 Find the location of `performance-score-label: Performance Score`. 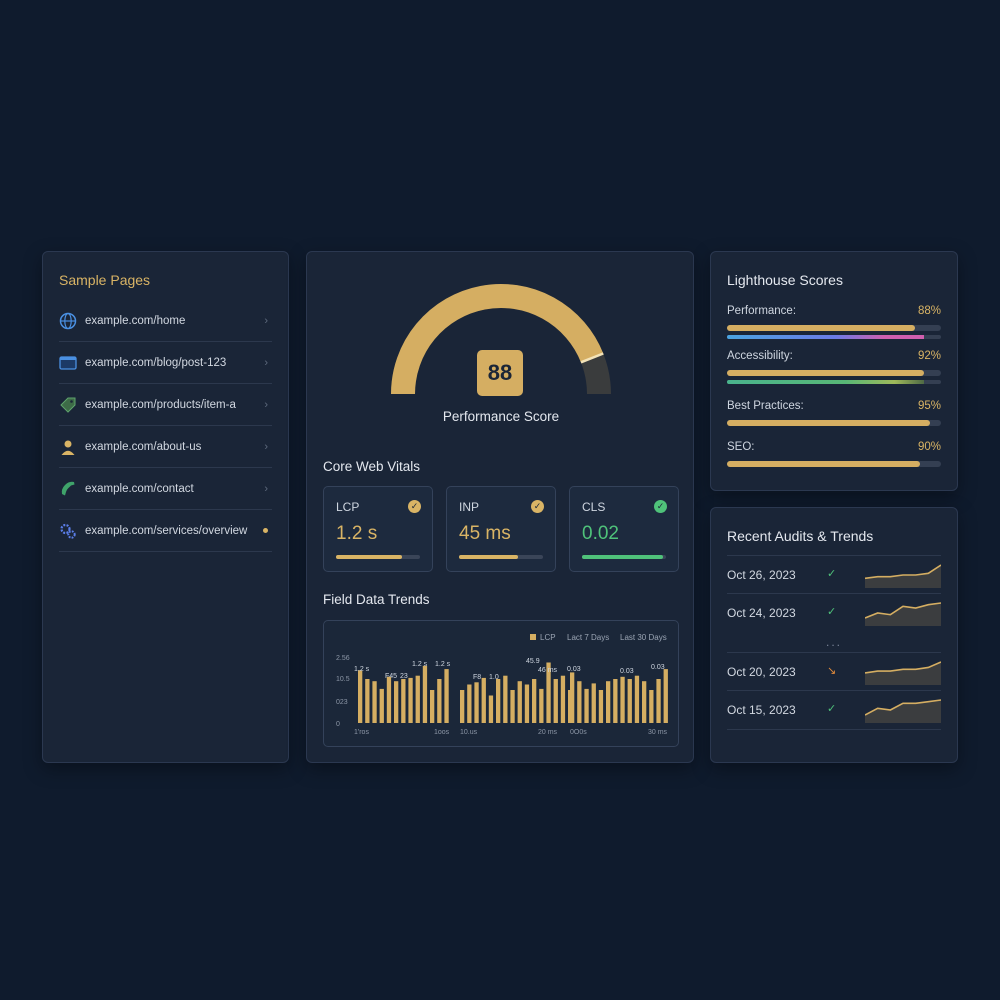

performance-score-label: Performance Score is located at coordinates (501, 416).